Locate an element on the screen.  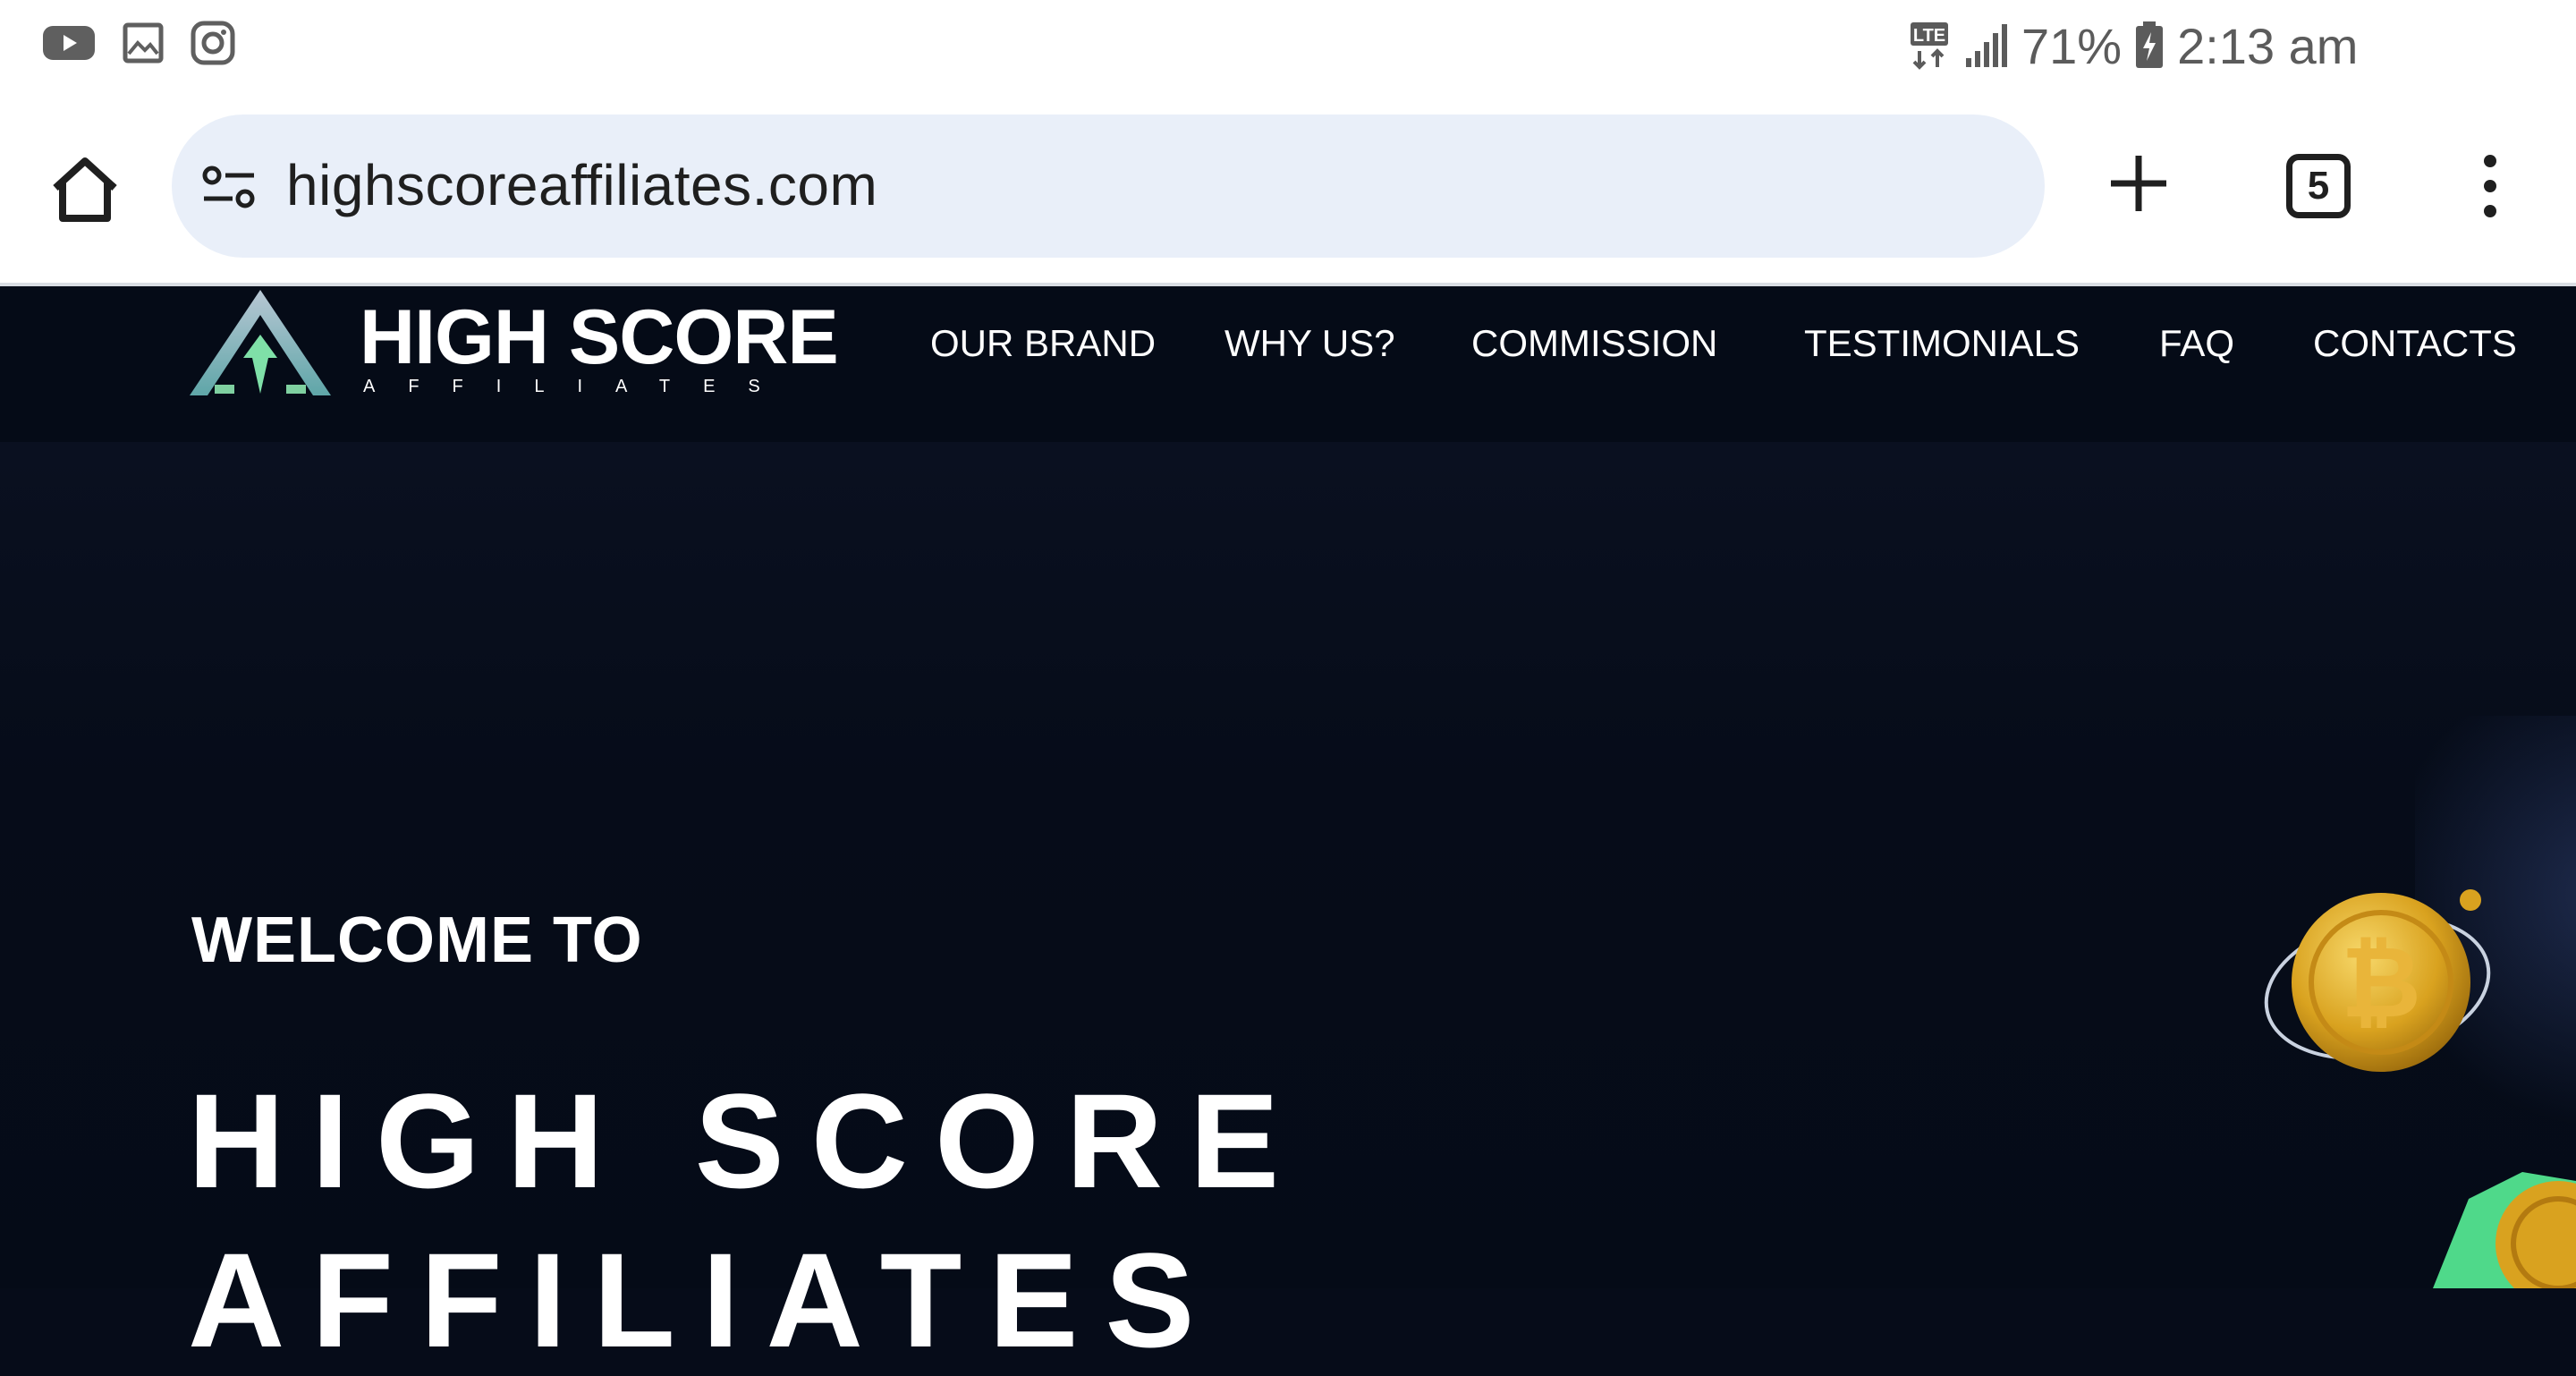
youtube-icon is located at coordinates (69, 43).